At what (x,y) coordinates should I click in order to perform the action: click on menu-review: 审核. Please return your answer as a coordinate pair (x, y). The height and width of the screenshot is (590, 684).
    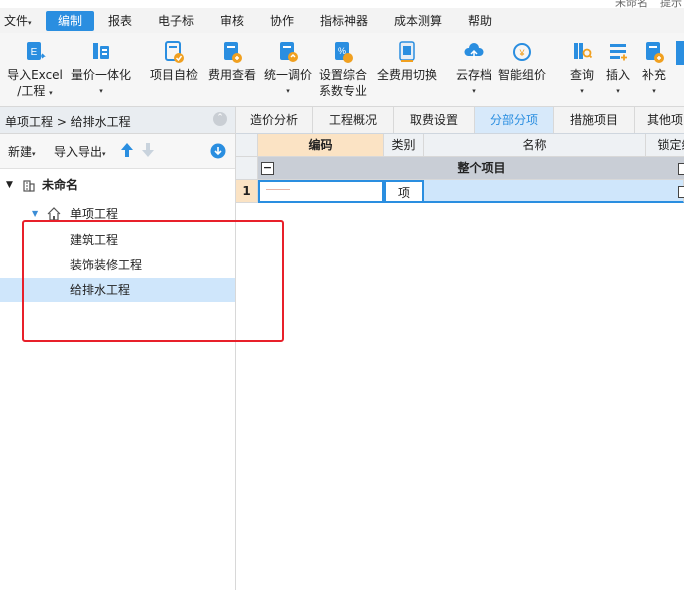
    Looking at the image, I should click on (232, 21).